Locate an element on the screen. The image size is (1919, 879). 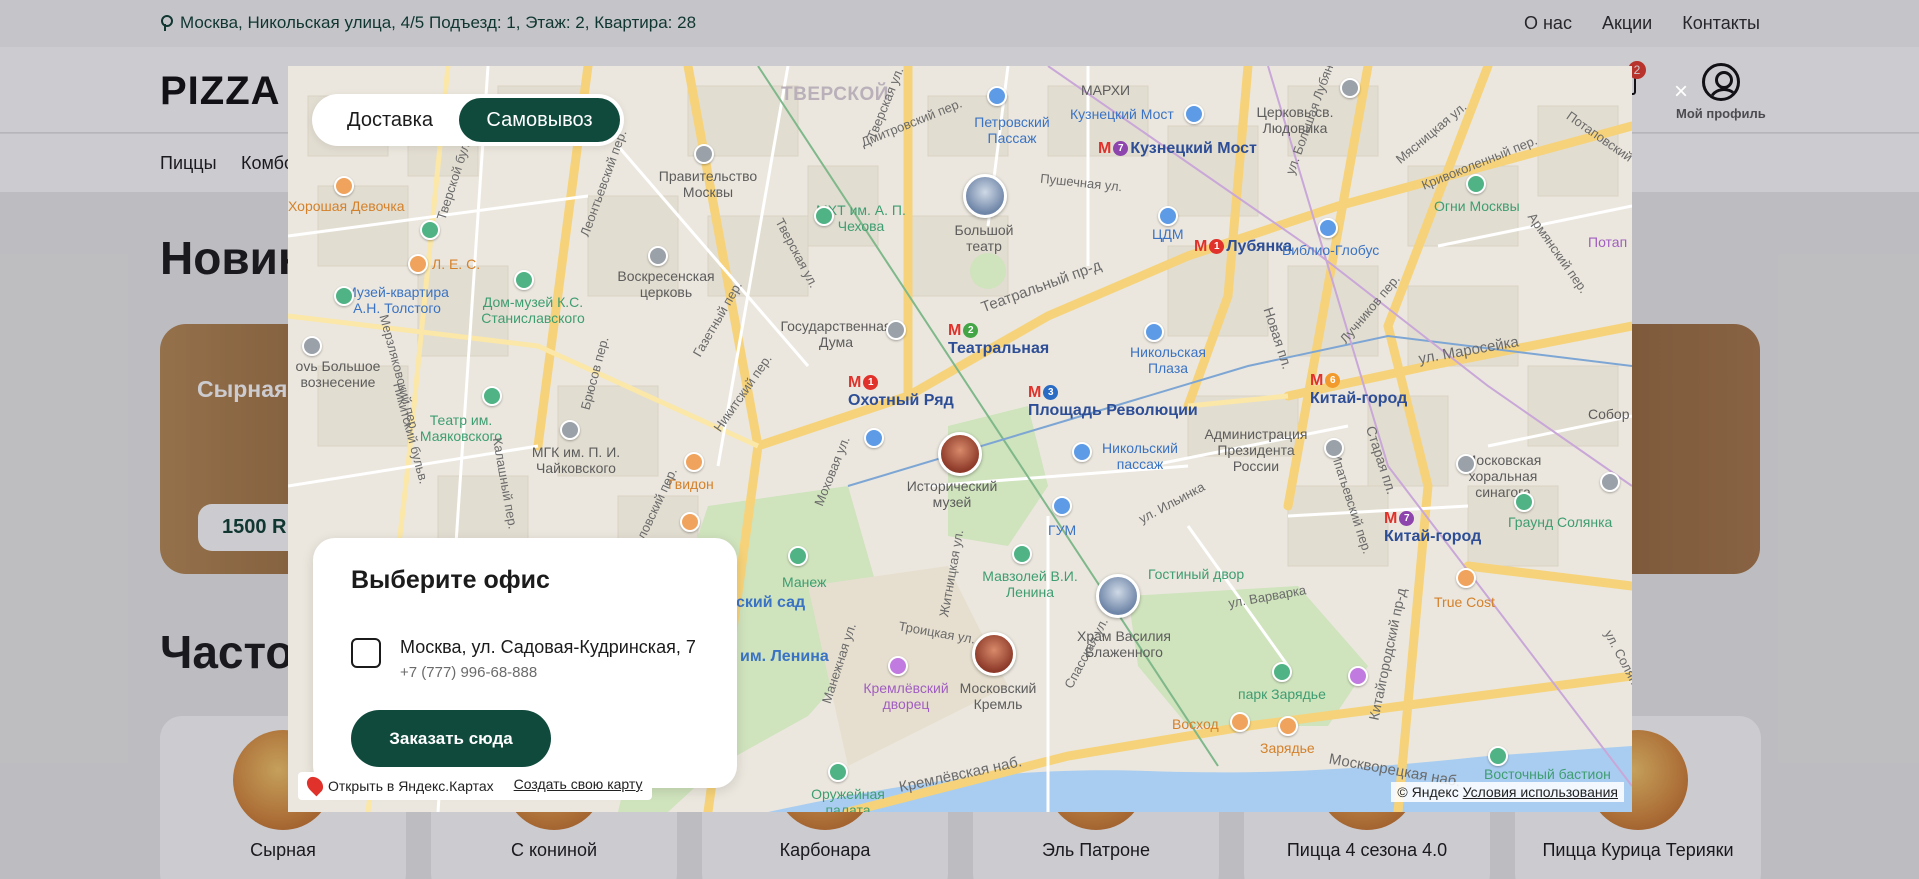
metro-station: М 2 Театральная is located at coordinates (999, 339).